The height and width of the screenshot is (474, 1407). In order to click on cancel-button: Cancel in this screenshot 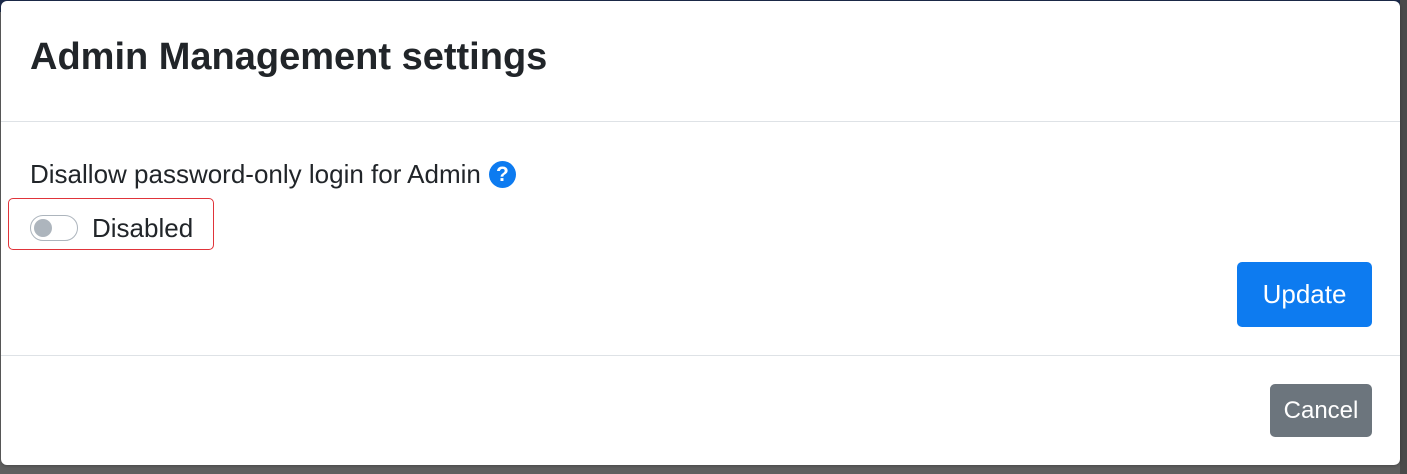, I will do `click(1321, 410)`.